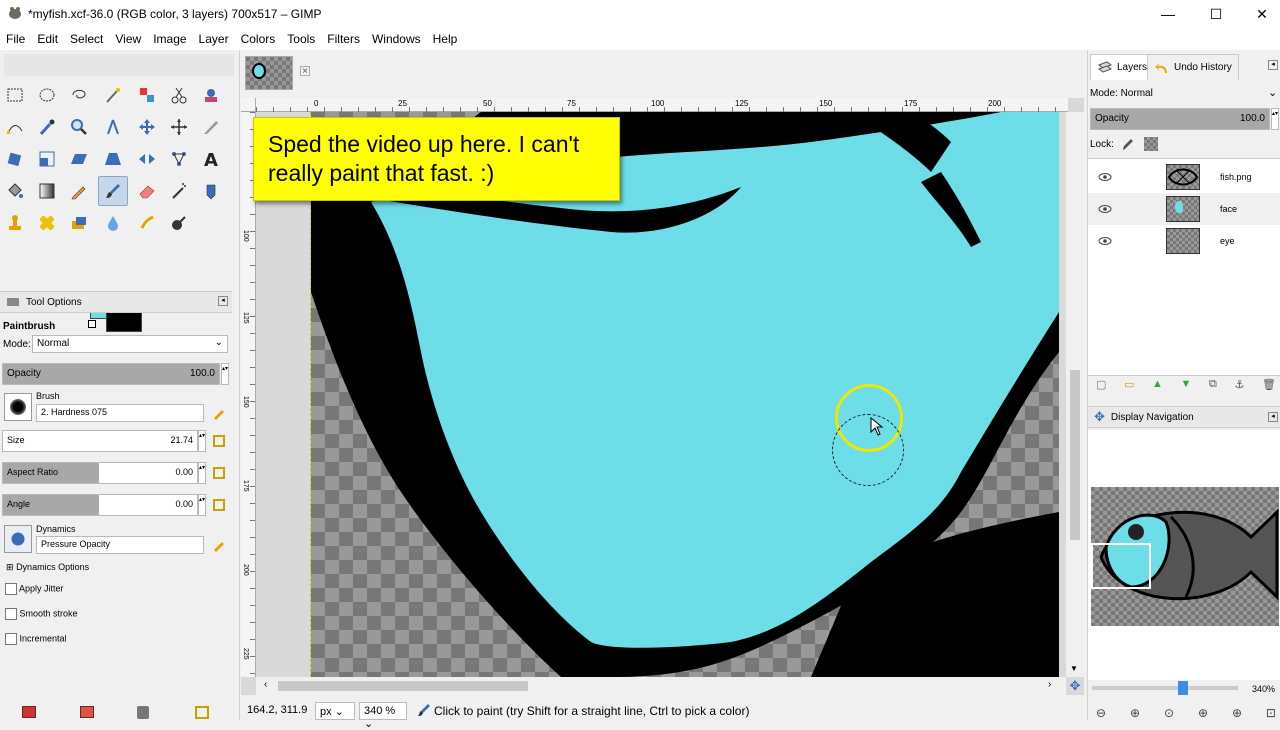 The width and height of the screenshot is (1280, 730). I want to click on chevron-down-icon: ⌄, so click(1272, 92).